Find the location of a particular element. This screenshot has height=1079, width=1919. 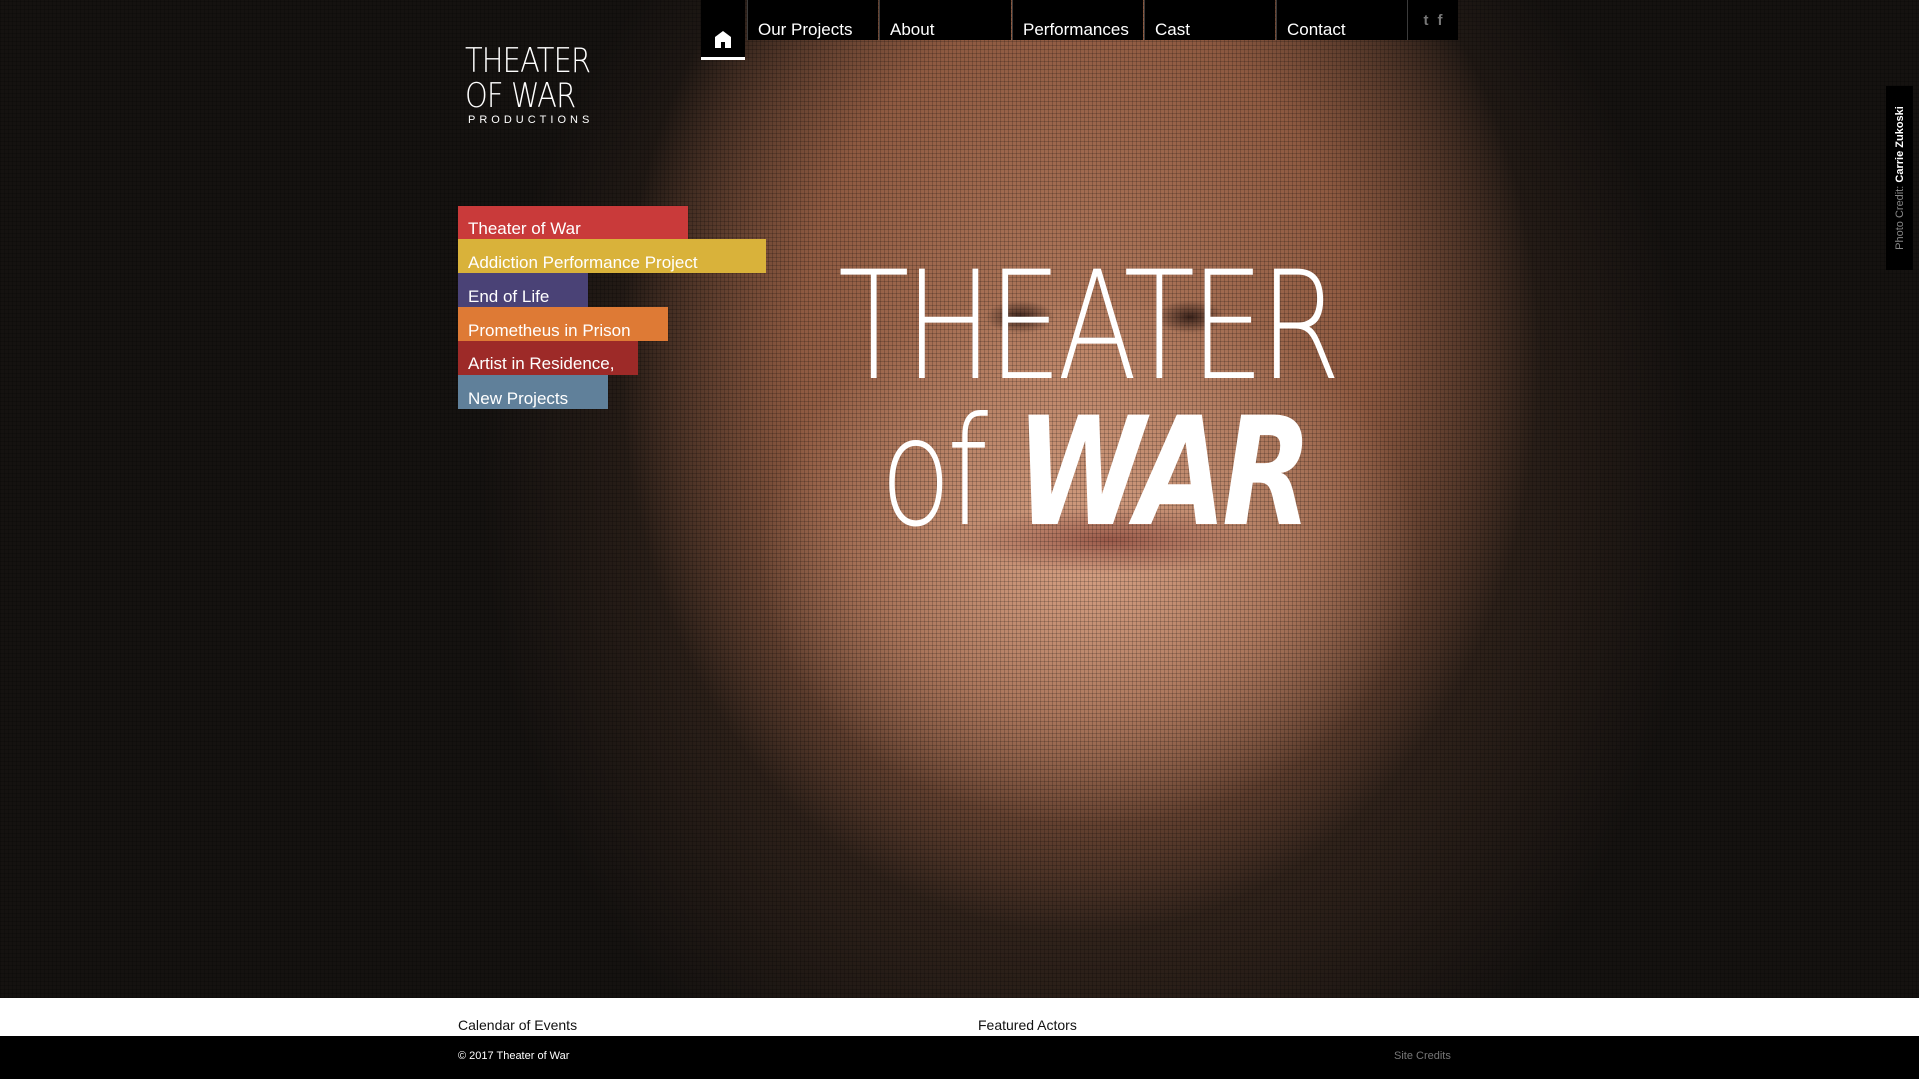

facebook-icon: f is located at coordinates (1440, 20).